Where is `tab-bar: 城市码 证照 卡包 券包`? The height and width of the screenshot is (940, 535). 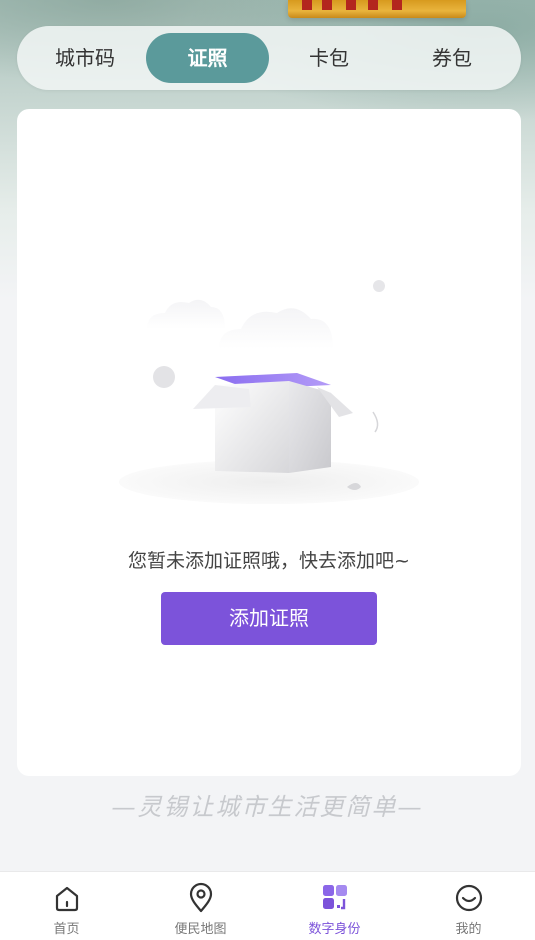
tab-bar: 城市码 证照 卡包 券包 is located at coordinates (269, 58).